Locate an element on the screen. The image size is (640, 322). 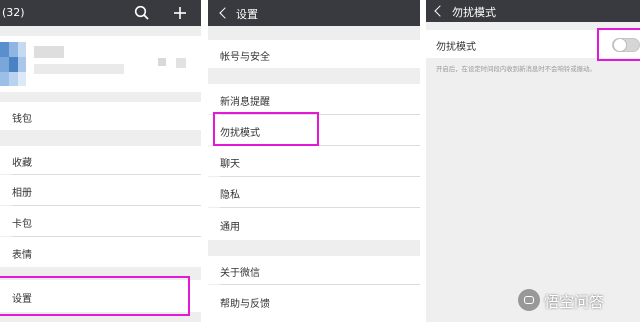
watermark-logo-icon is located at coordinates (529, 300).